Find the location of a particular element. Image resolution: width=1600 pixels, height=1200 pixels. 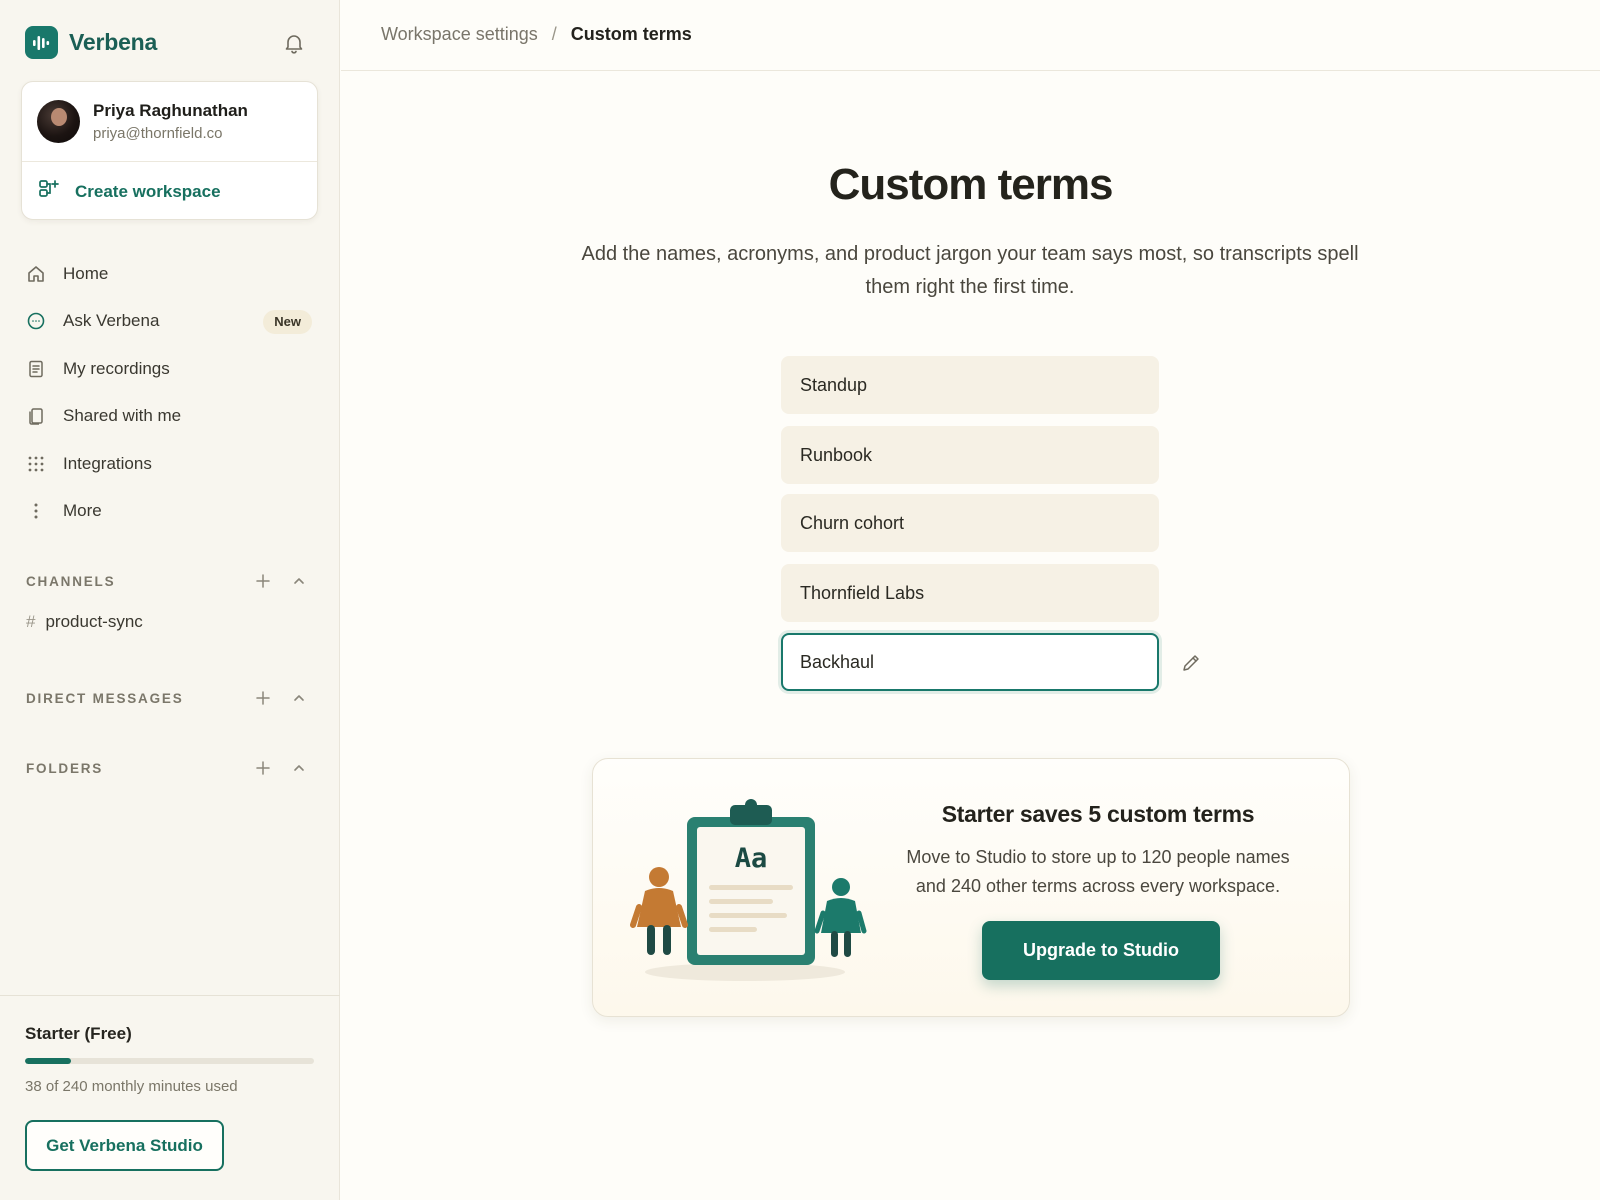

verbena-logo-icon is located at coordinates (41, 42).